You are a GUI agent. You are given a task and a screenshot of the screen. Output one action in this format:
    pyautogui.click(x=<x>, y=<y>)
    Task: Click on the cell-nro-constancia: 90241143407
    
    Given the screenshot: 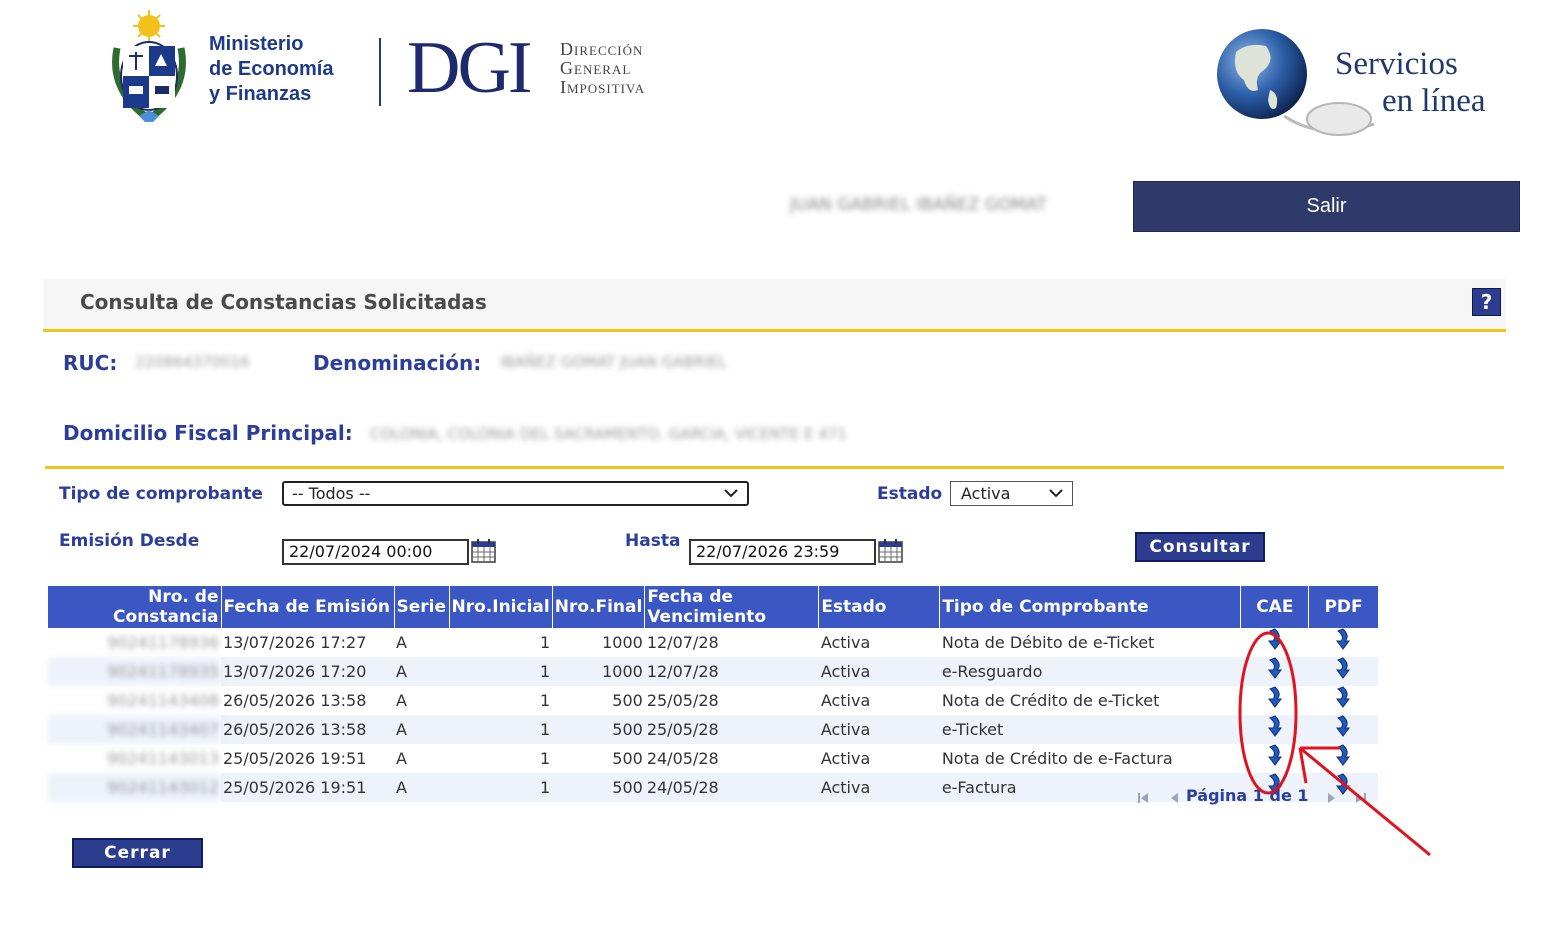 What is the action you would take?
    pyautogui.click(x=134, y=729)
    